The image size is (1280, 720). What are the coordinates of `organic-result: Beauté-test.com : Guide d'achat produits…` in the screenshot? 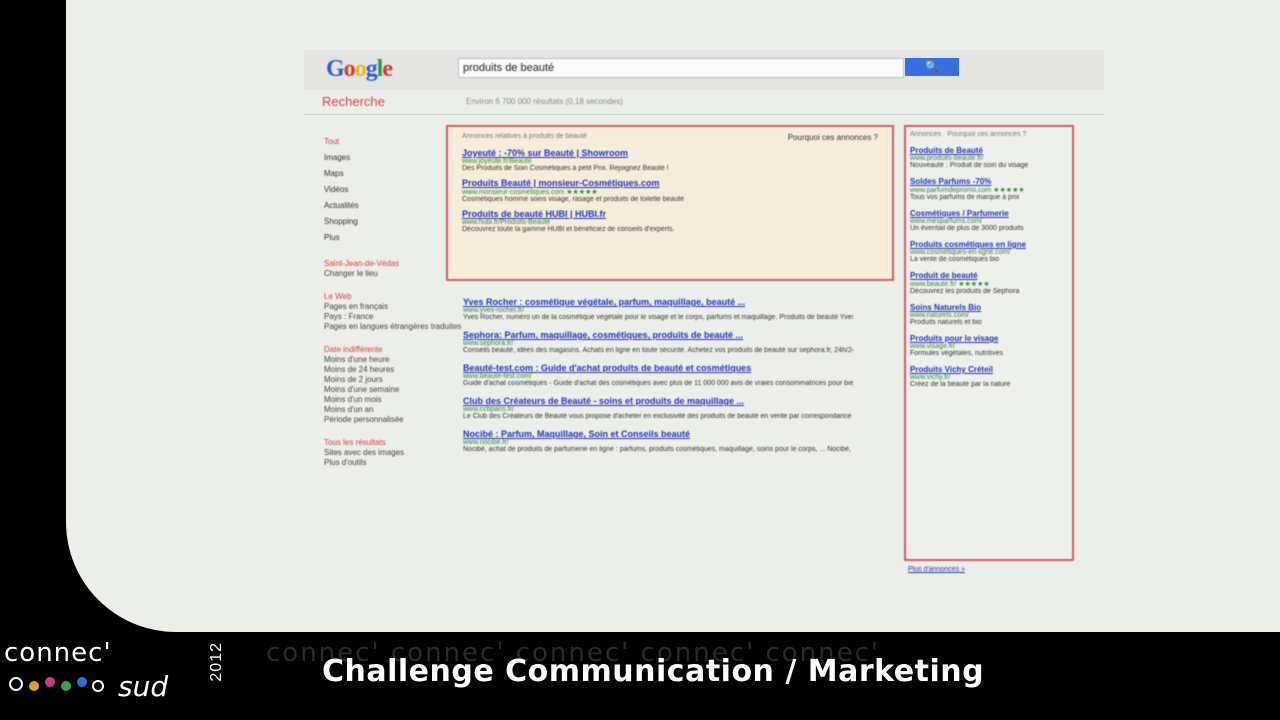 It's located at (658, 375).